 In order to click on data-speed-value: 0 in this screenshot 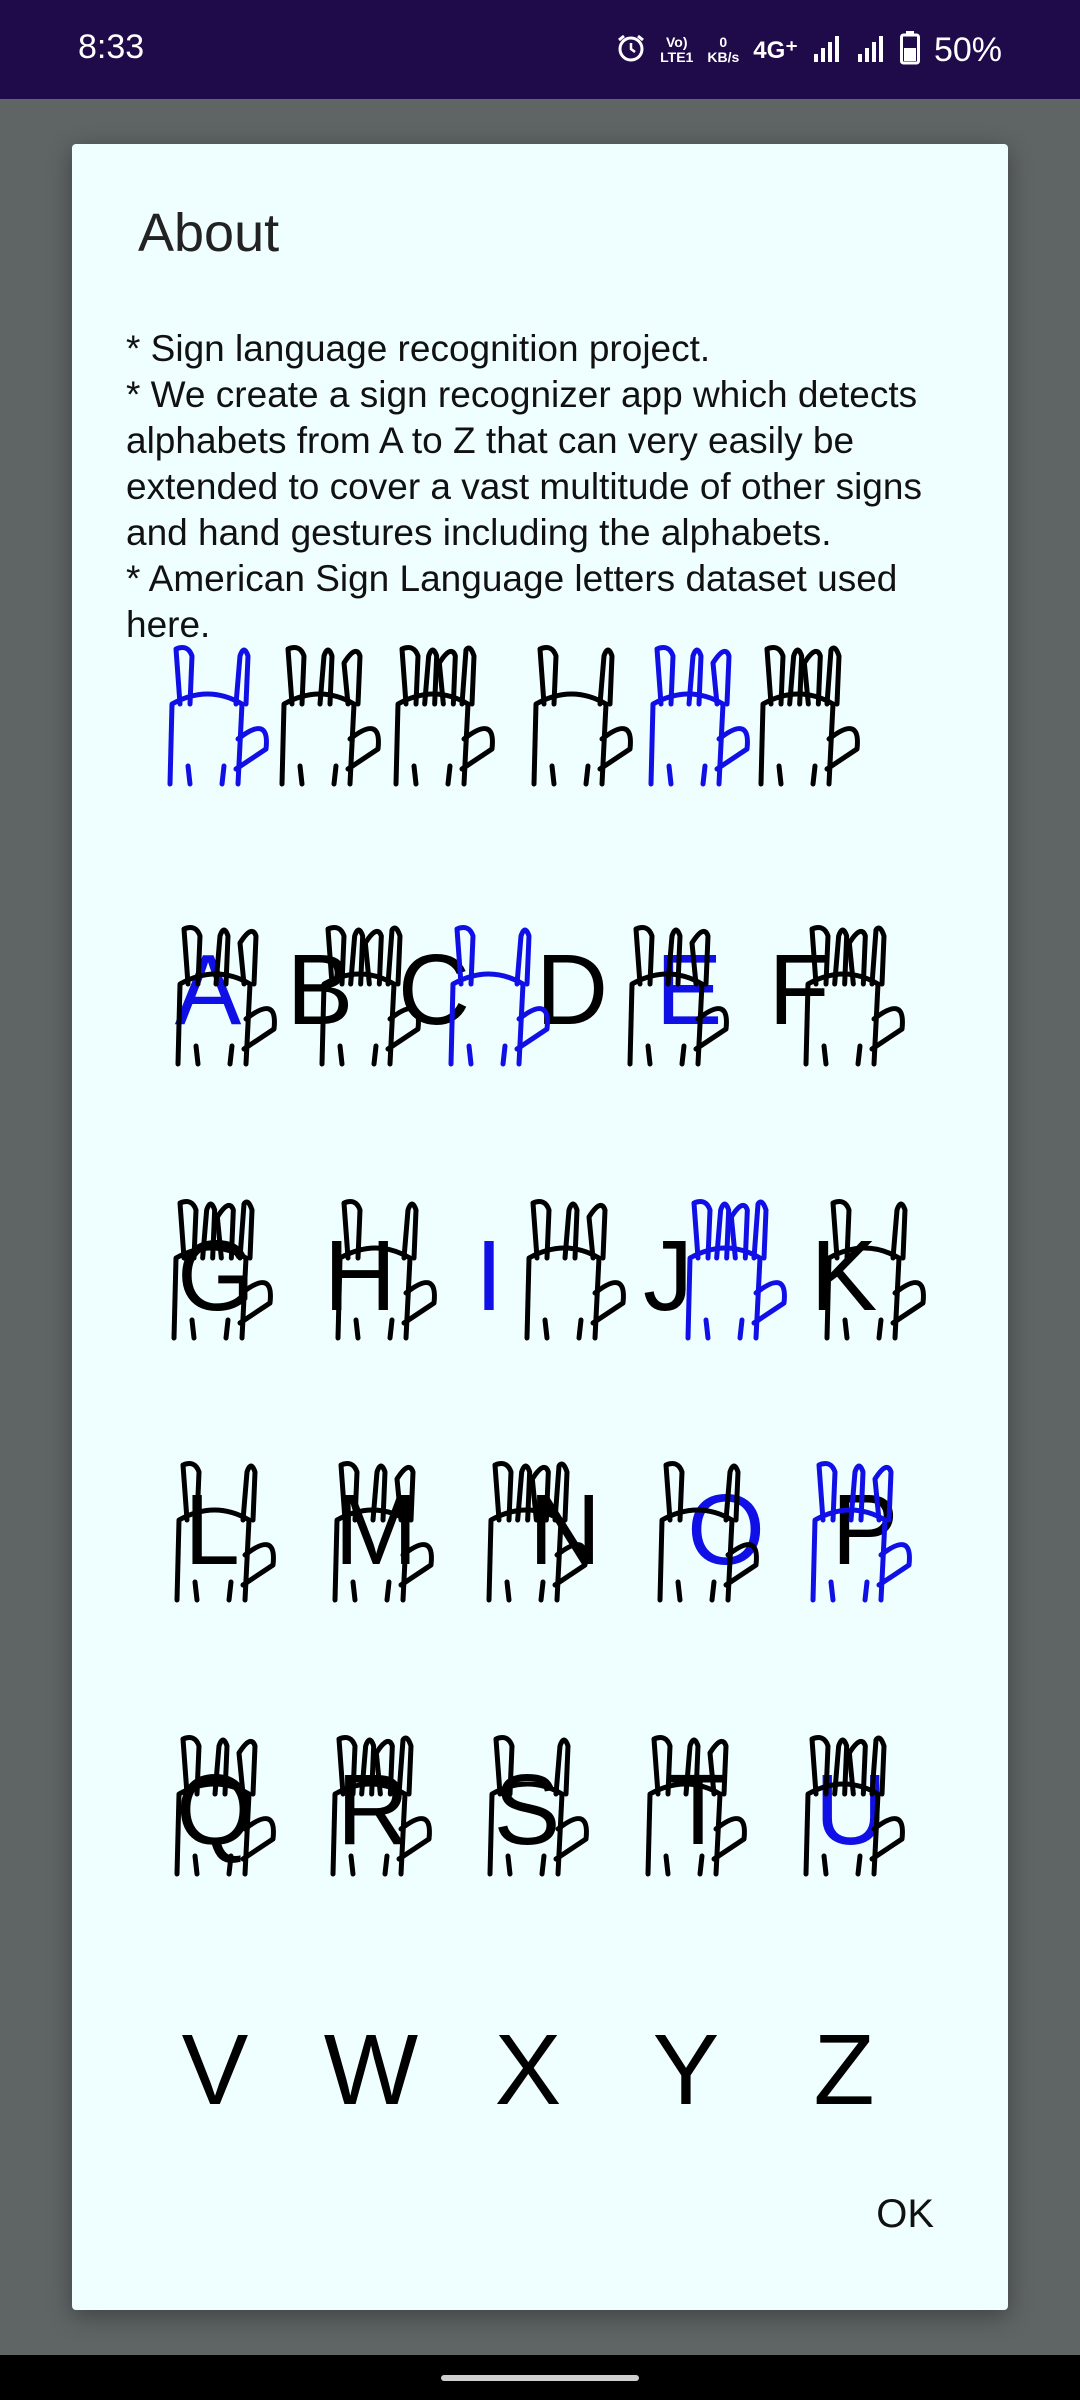, I will do `click(723, 42)`.